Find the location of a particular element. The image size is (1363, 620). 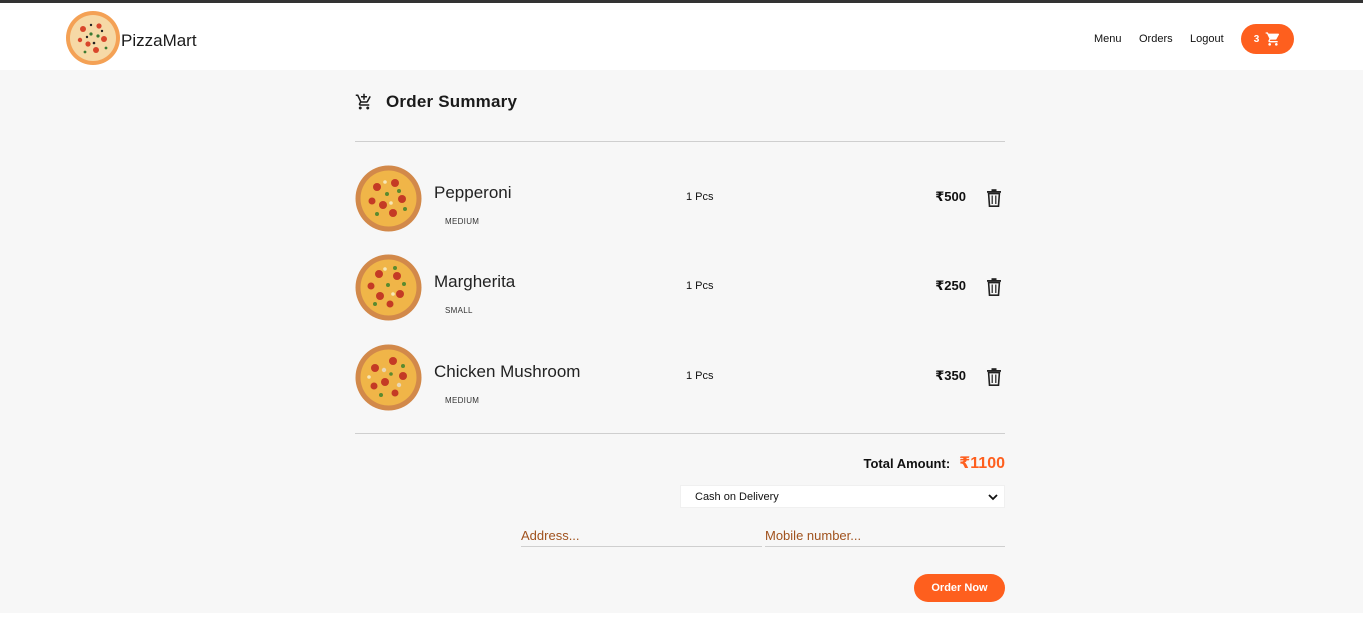

cart-item: Margherita SMALL 1 Pcs ₹250 is located at coordinates (680, 289).